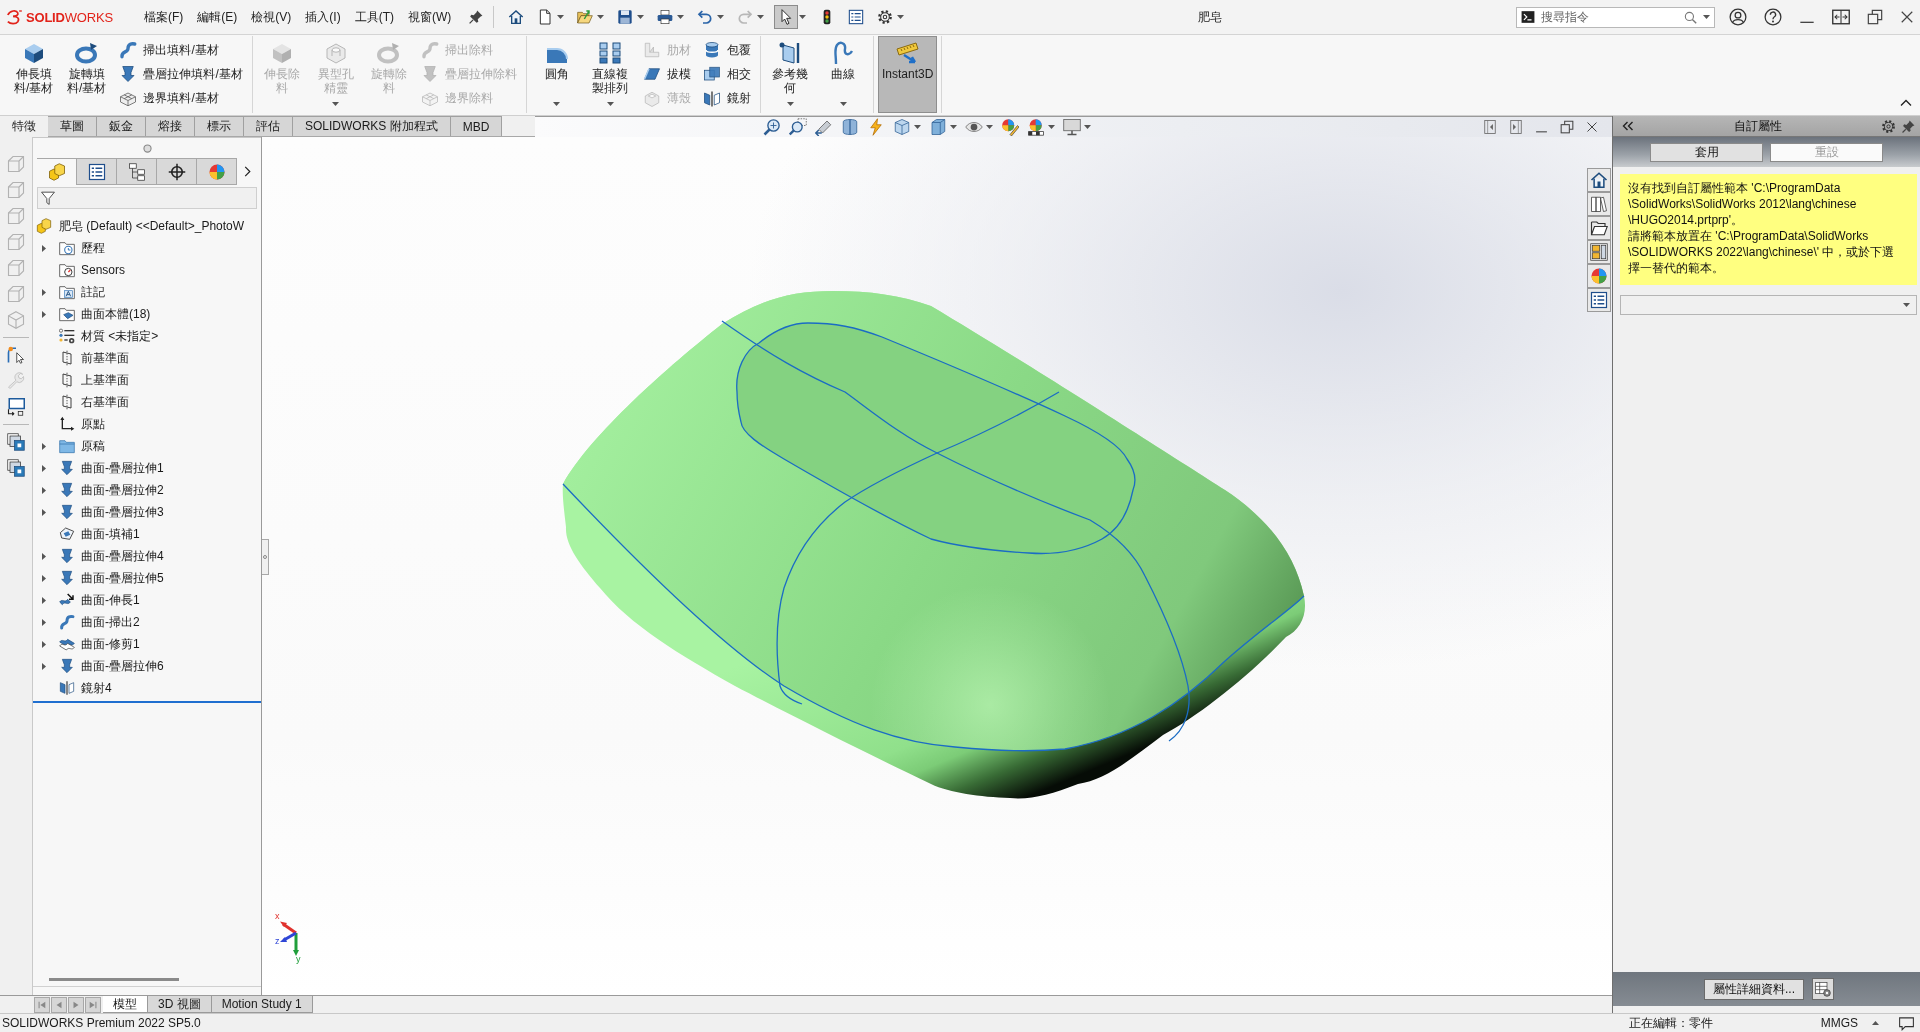 This screenshot has width=1920, height=1032. I want to click on splitter-handle, so click(265, 557).